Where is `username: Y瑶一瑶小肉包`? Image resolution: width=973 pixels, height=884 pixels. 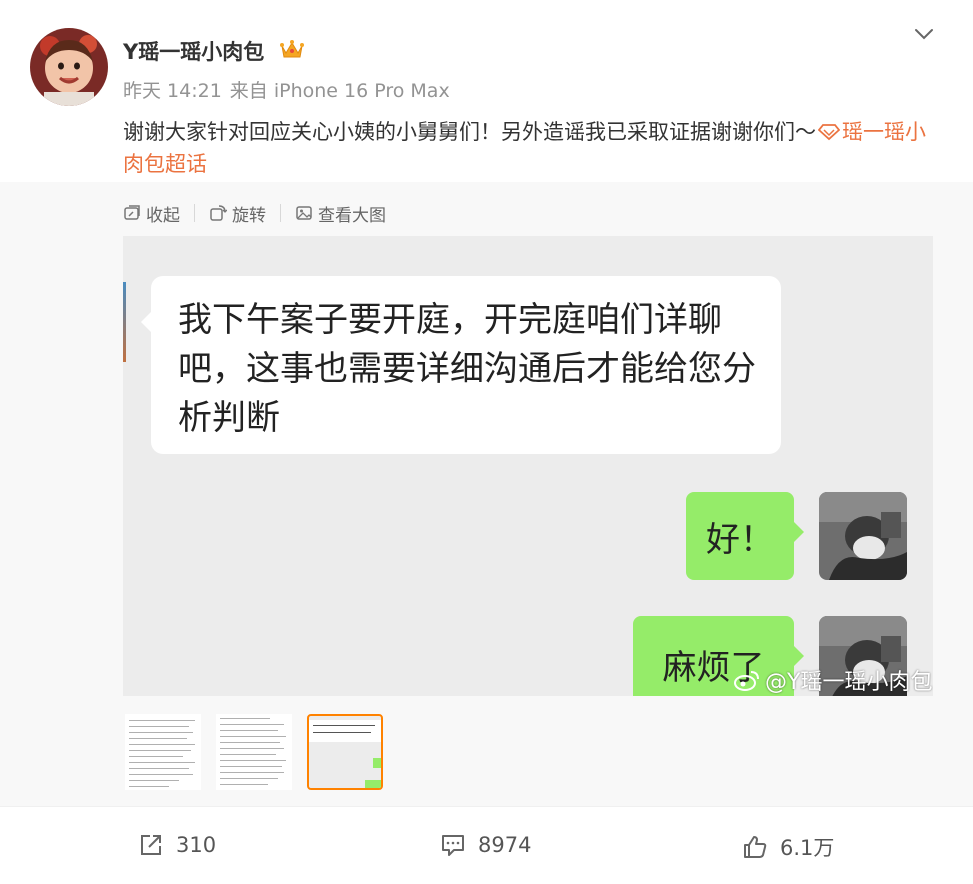 username: Y瑶一瑶小肉包 is located at coordinates (193, 51).